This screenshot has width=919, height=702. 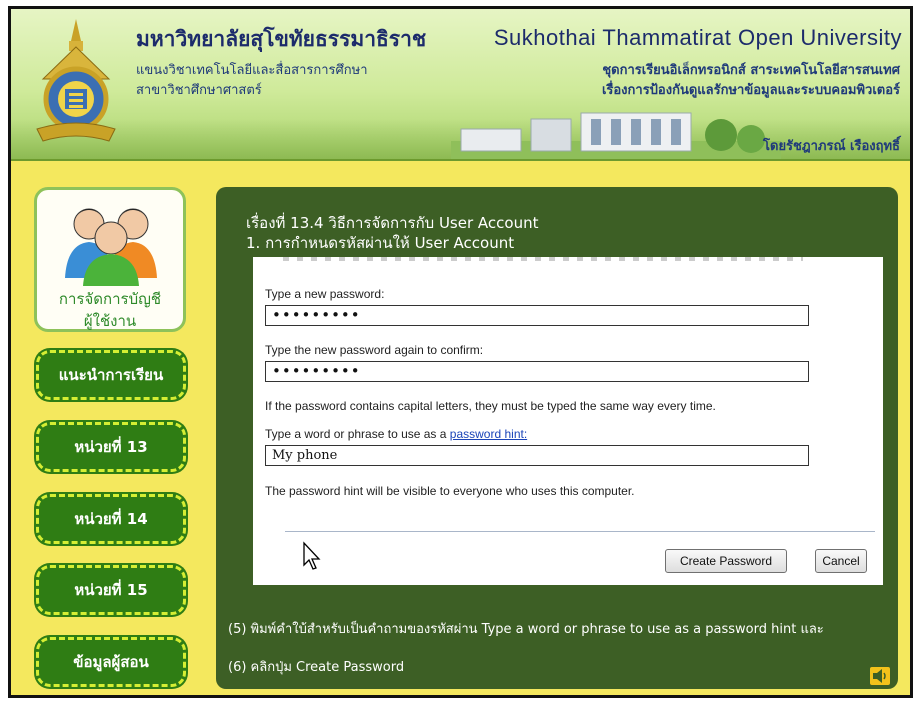 What do you see at coordinates (580, 531) in the screenshot?
I see `dialog-separator` at bounding box center [580, 531].